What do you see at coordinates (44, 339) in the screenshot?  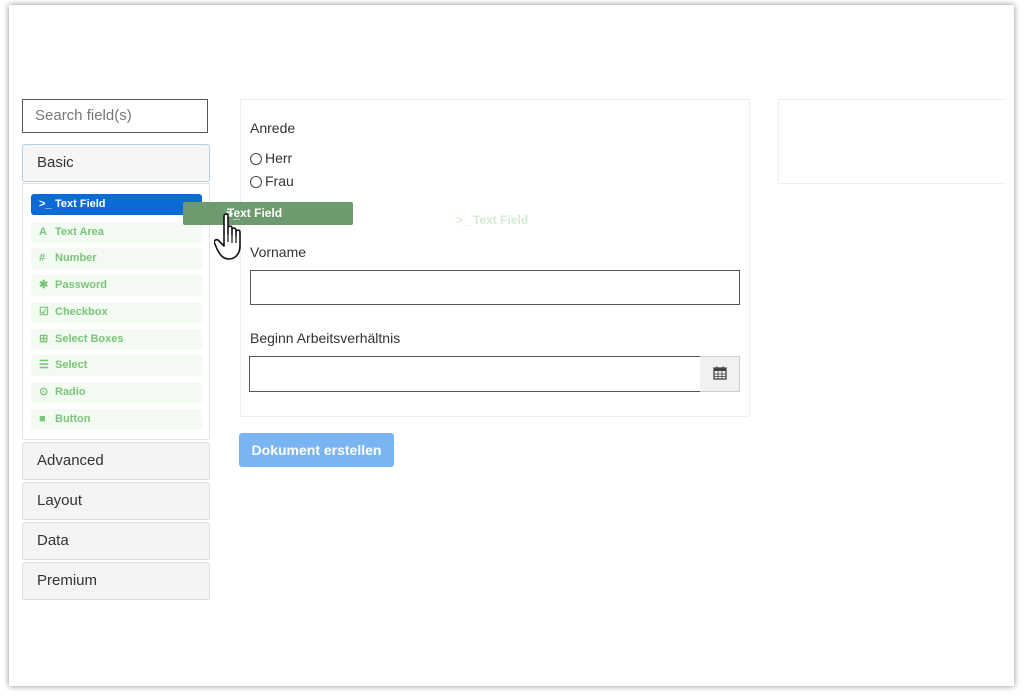 I see `plus-square-icon: ⊞` at bounding box center [44, 339].